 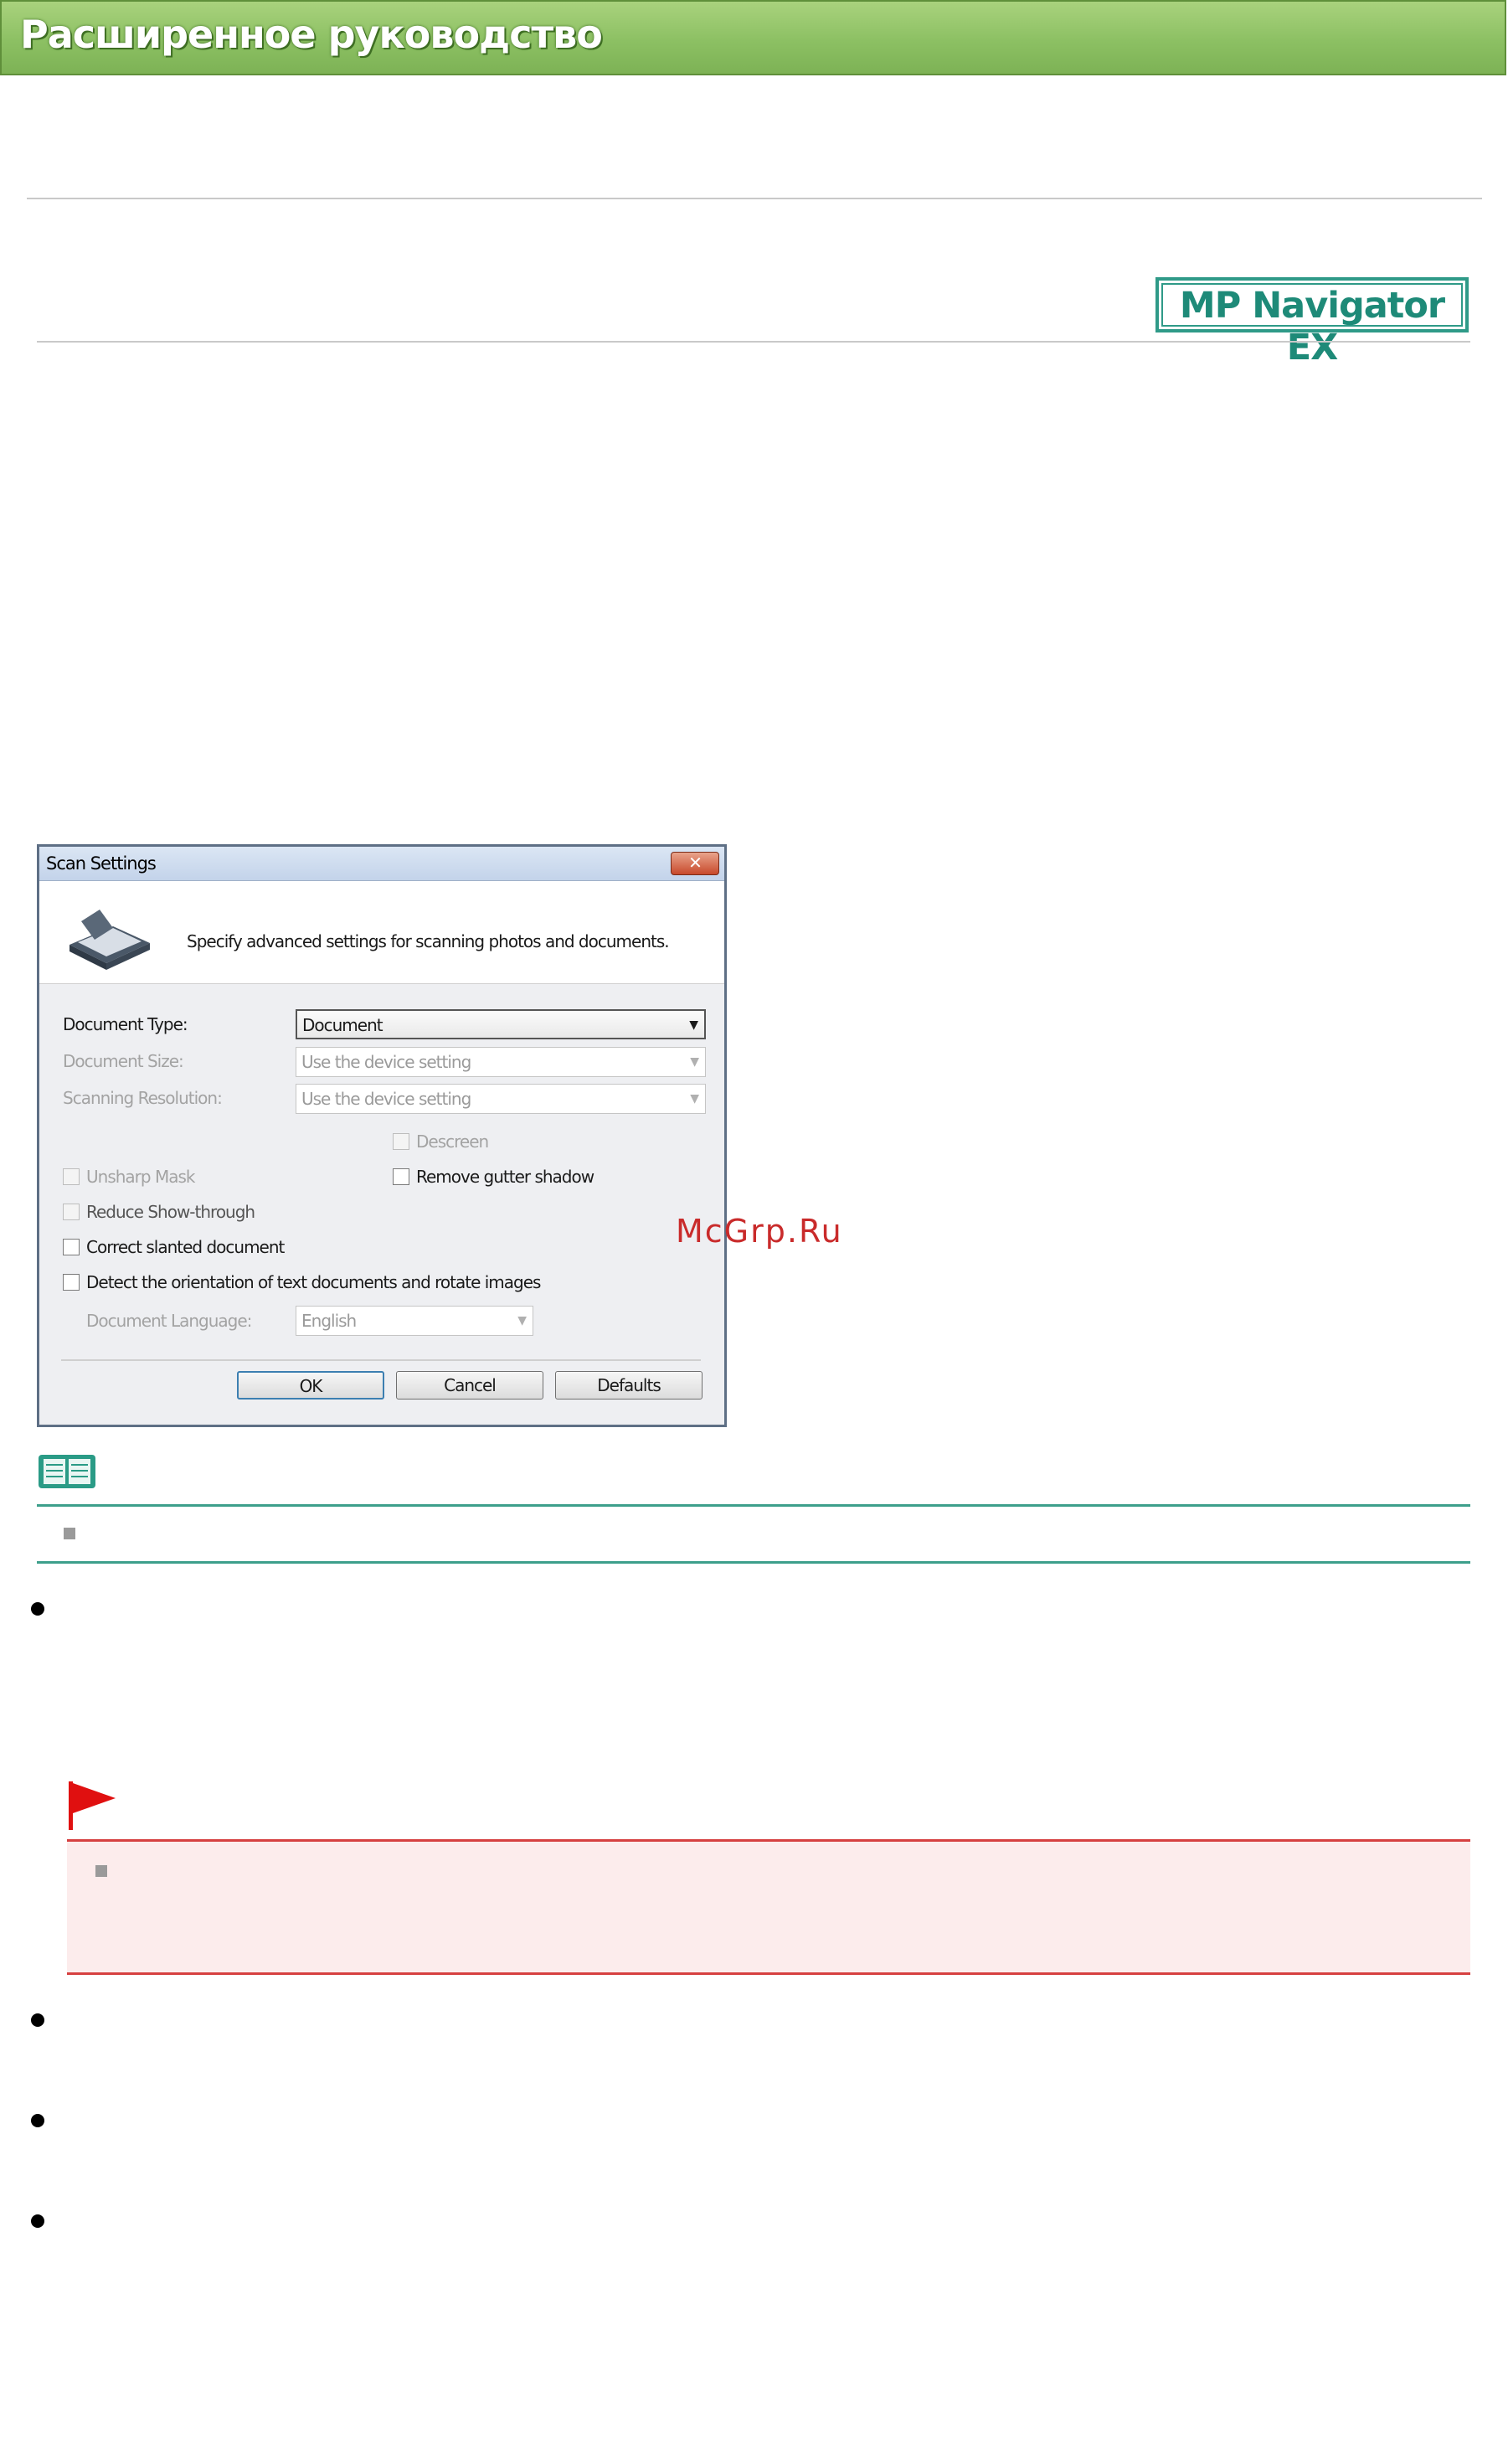 I want to click on document-language-label: Document Language:, so click(x=169, y=1321).